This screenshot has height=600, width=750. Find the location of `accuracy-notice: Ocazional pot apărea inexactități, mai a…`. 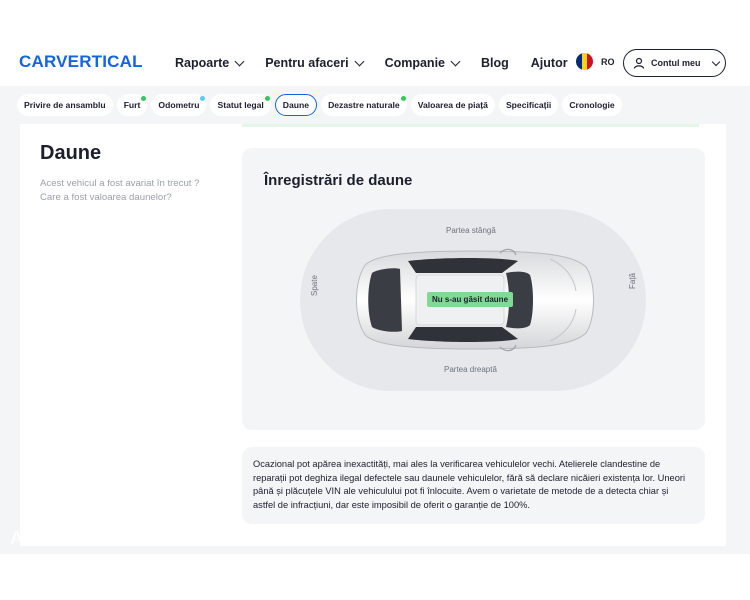

accuracy-notice: Ocazional pot apărea inexactități, mai a… is located at coordinates (473, 485).